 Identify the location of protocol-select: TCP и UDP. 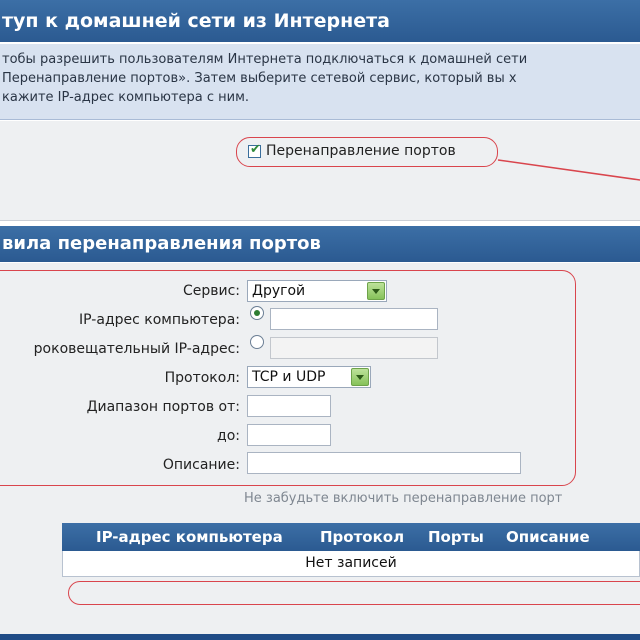
(309, 377).